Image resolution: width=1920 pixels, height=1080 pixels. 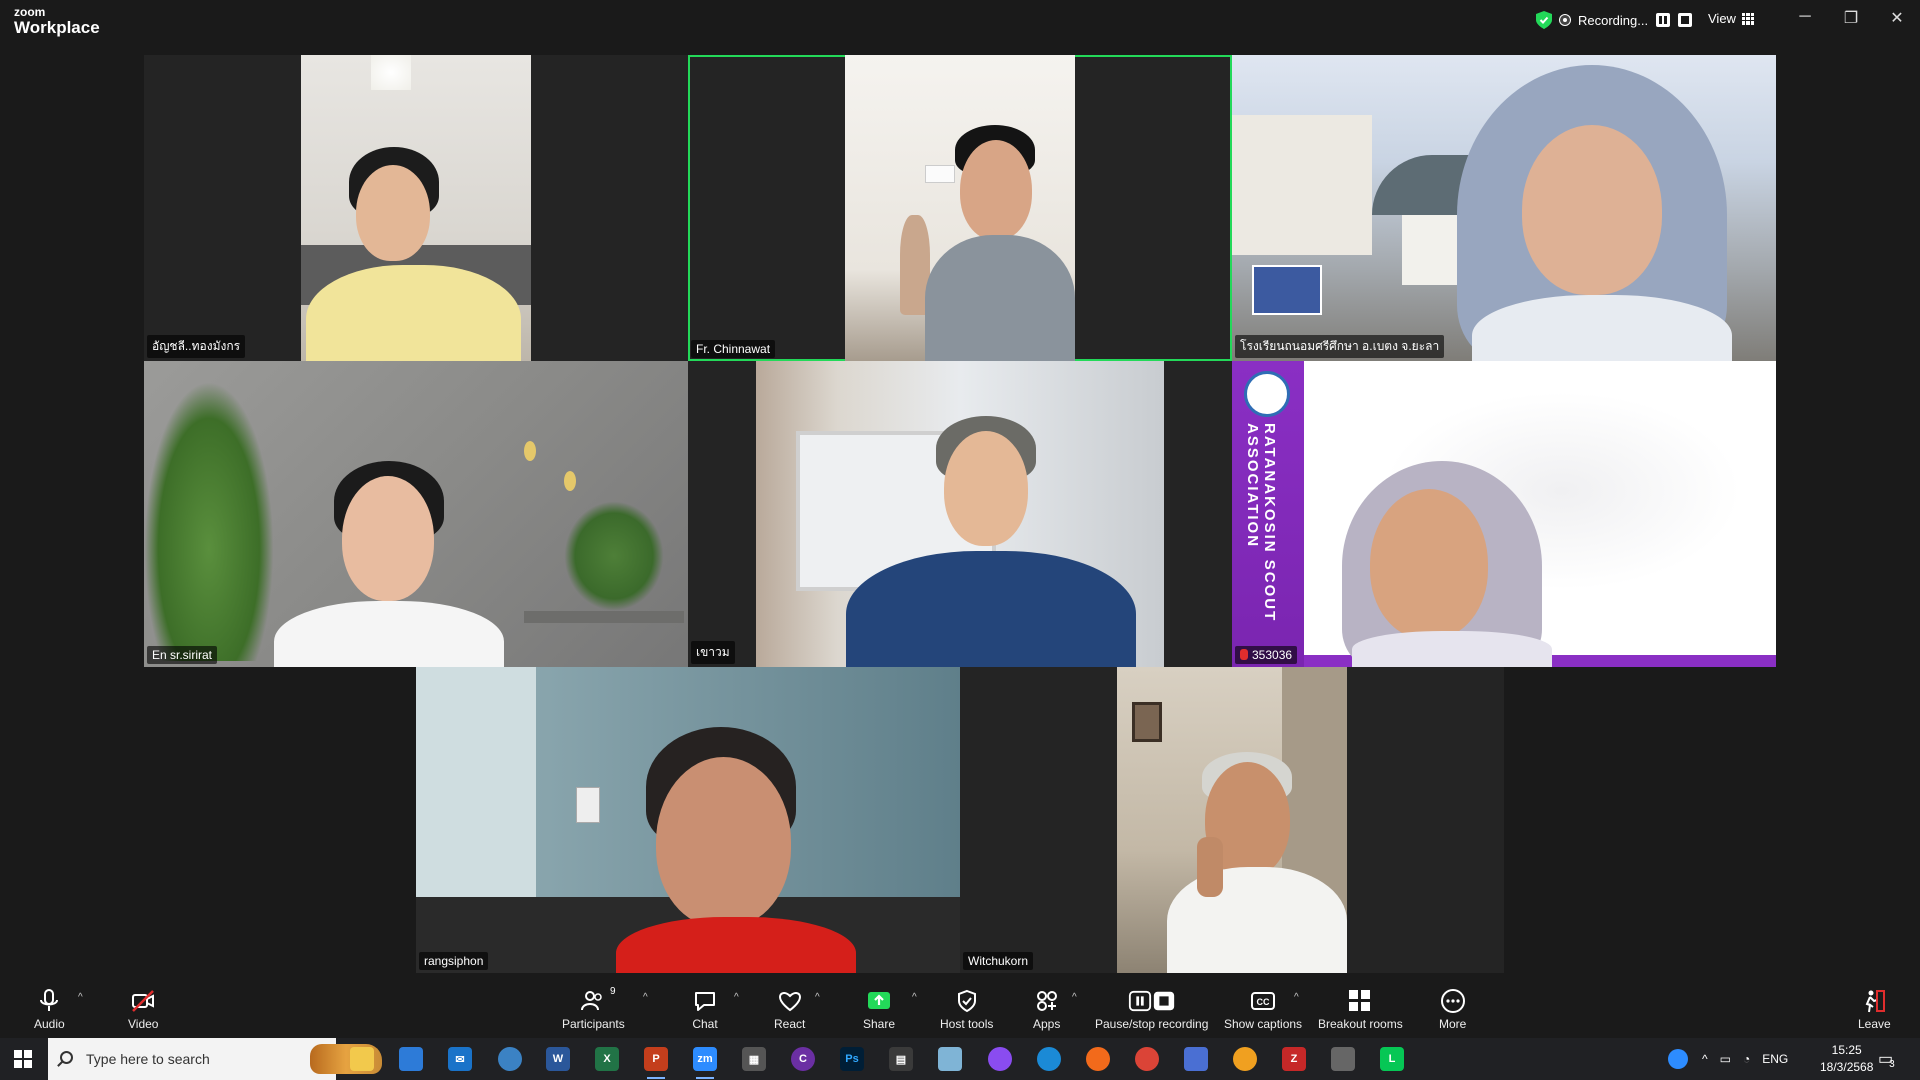 I want to click on video-button: Video, so click(x=143, y=1009).